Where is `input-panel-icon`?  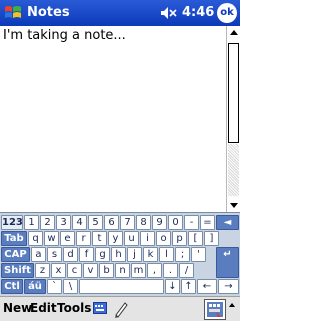 input-panel-icon is located at coordinates (215, 309).